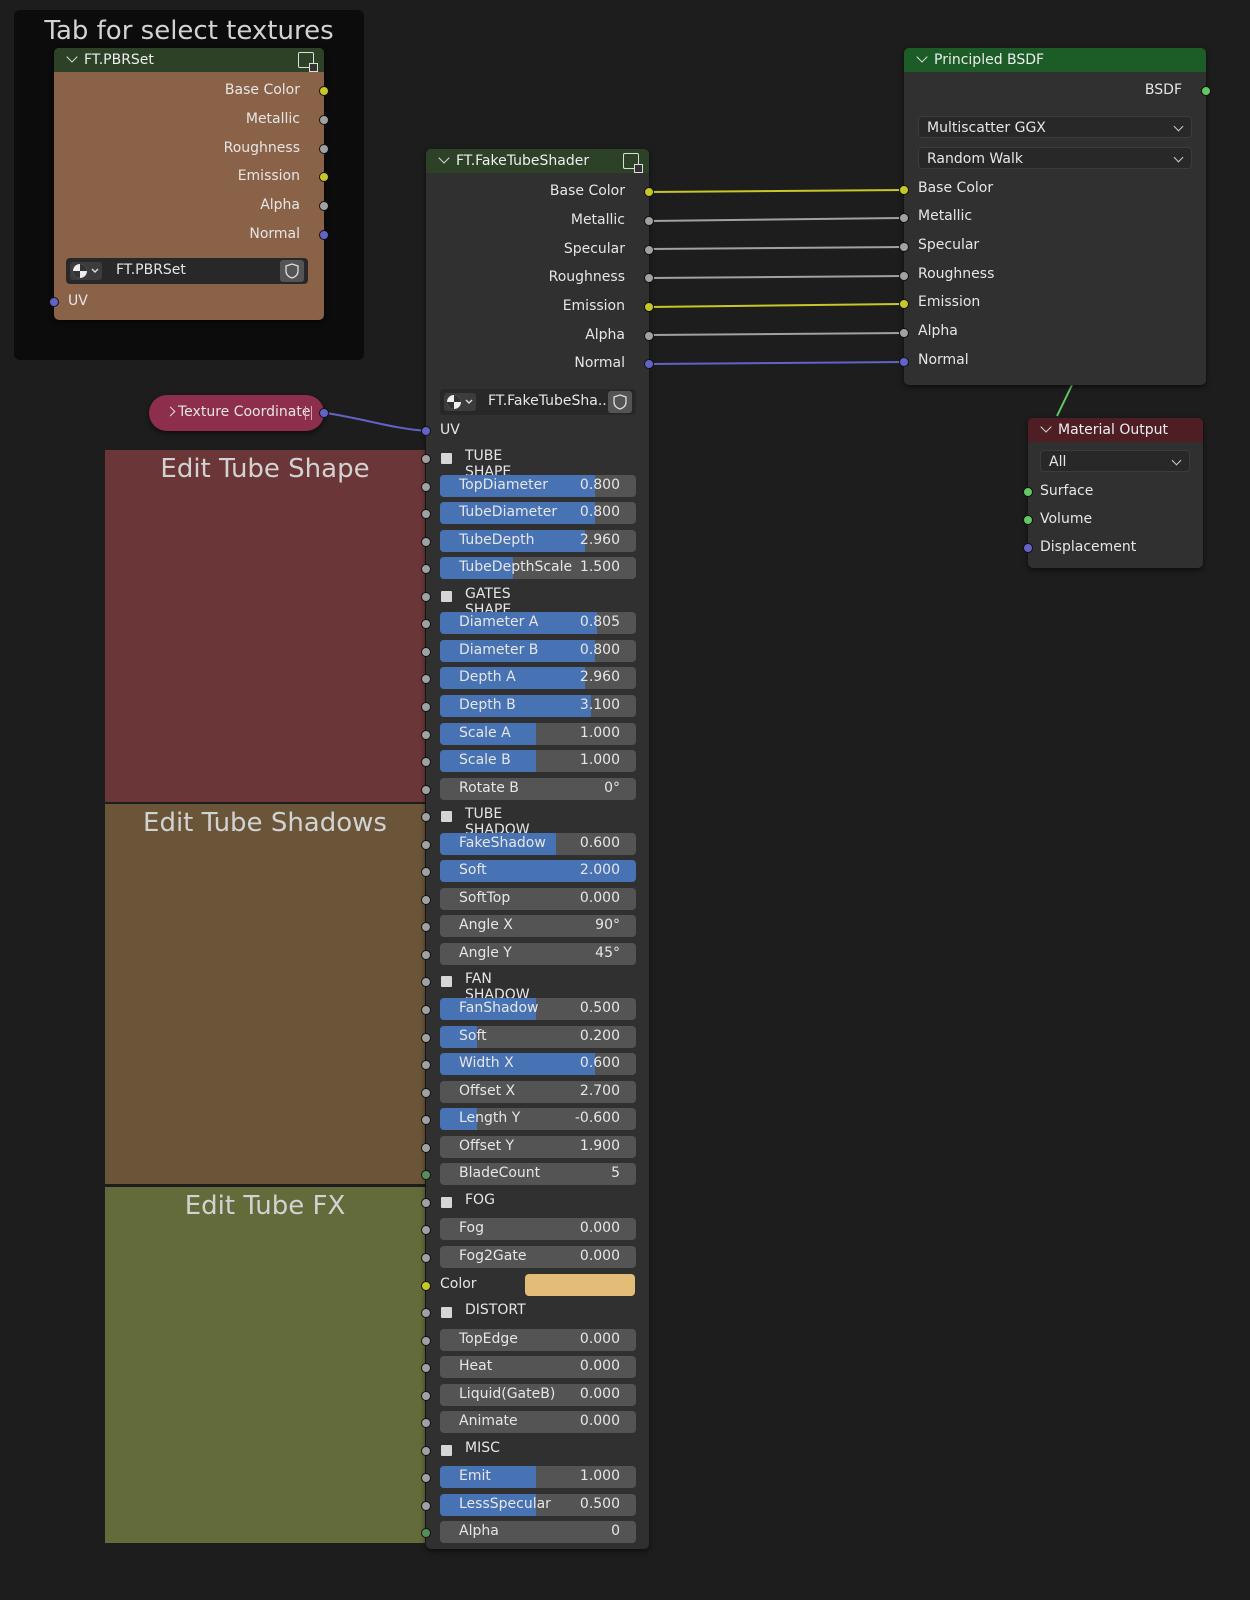 This screenshot has height=1600, width=1250. I want to click on field-fan-shadow-fanshadow: FanShadow 0.500, so click(538, 1009).